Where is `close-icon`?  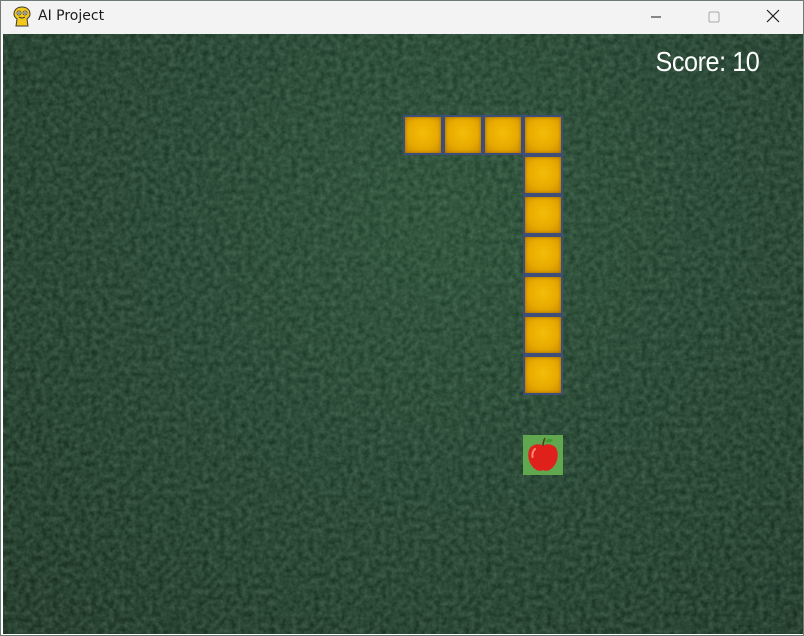 close-icon is located at coordinates (773, 17).